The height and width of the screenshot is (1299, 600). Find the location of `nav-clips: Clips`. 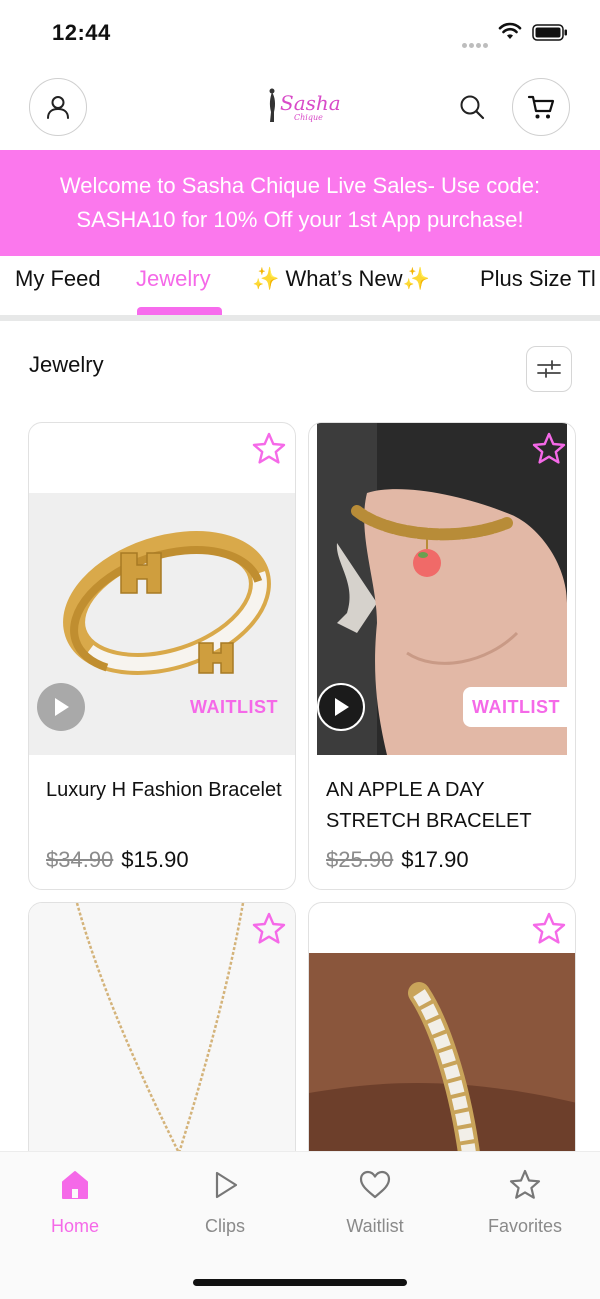

nav-clips: Clips is located at coordinates (225, 1202).